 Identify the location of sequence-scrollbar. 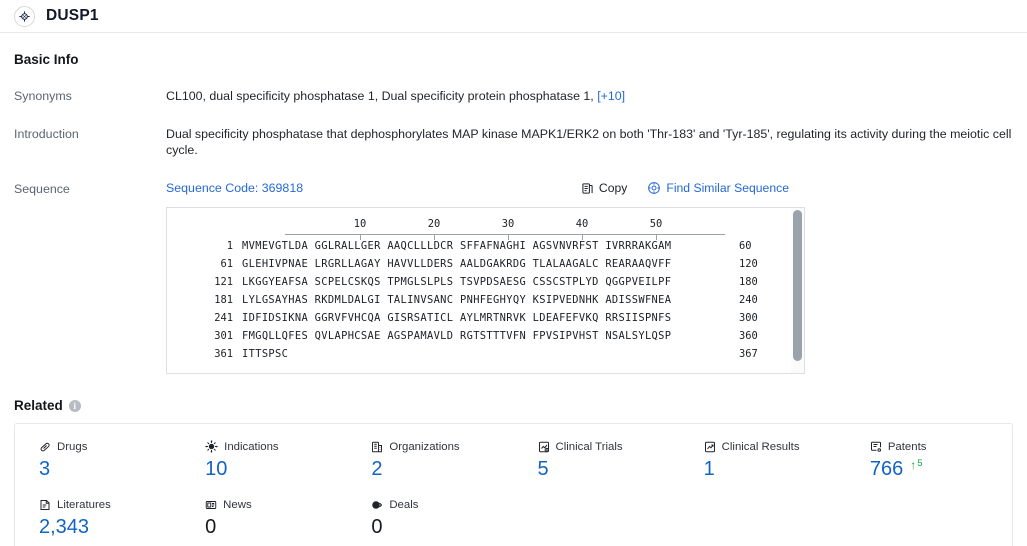
(797, 291).